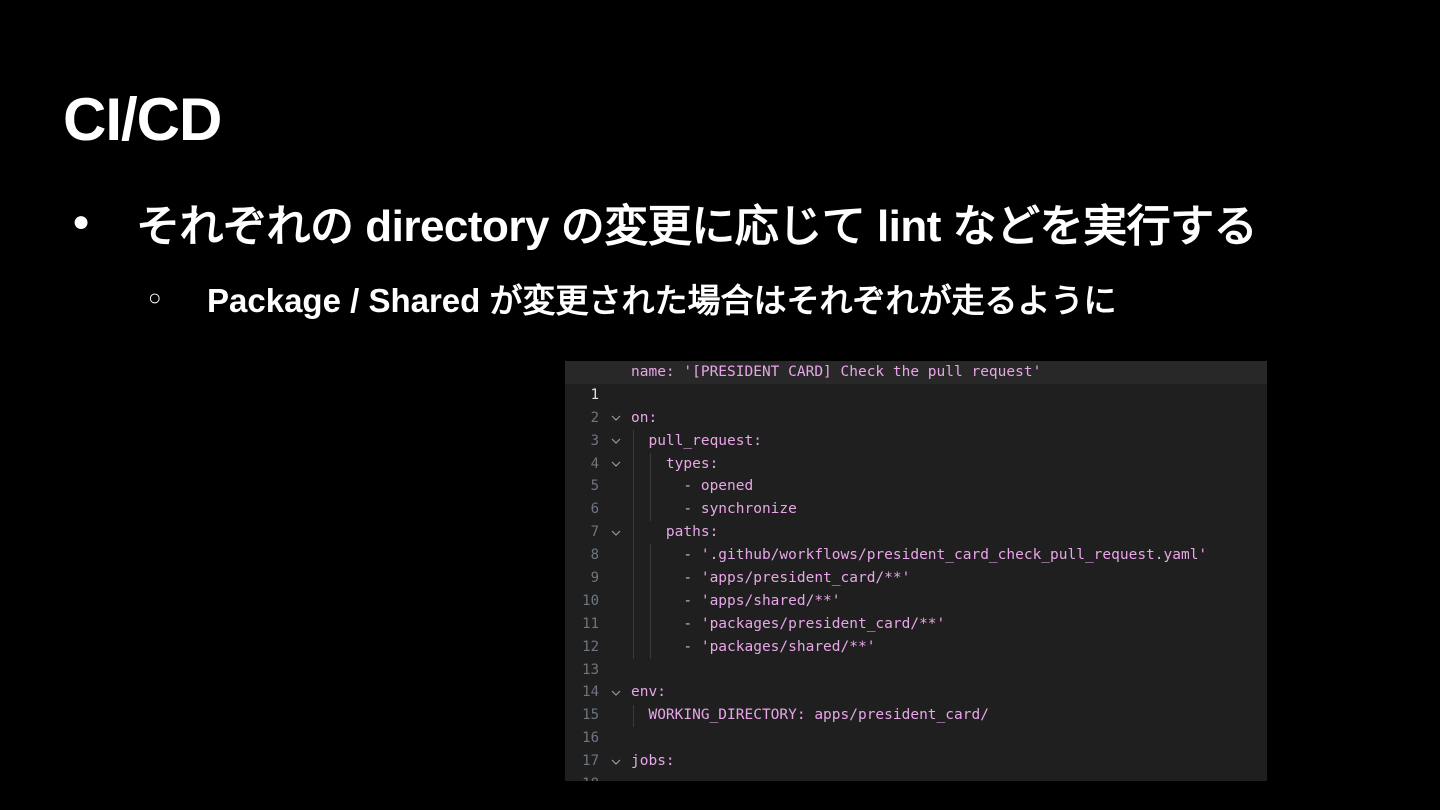  Describe the element at coordinates (648, 692) in the screenshot. I see `code-text: env:` at that location.